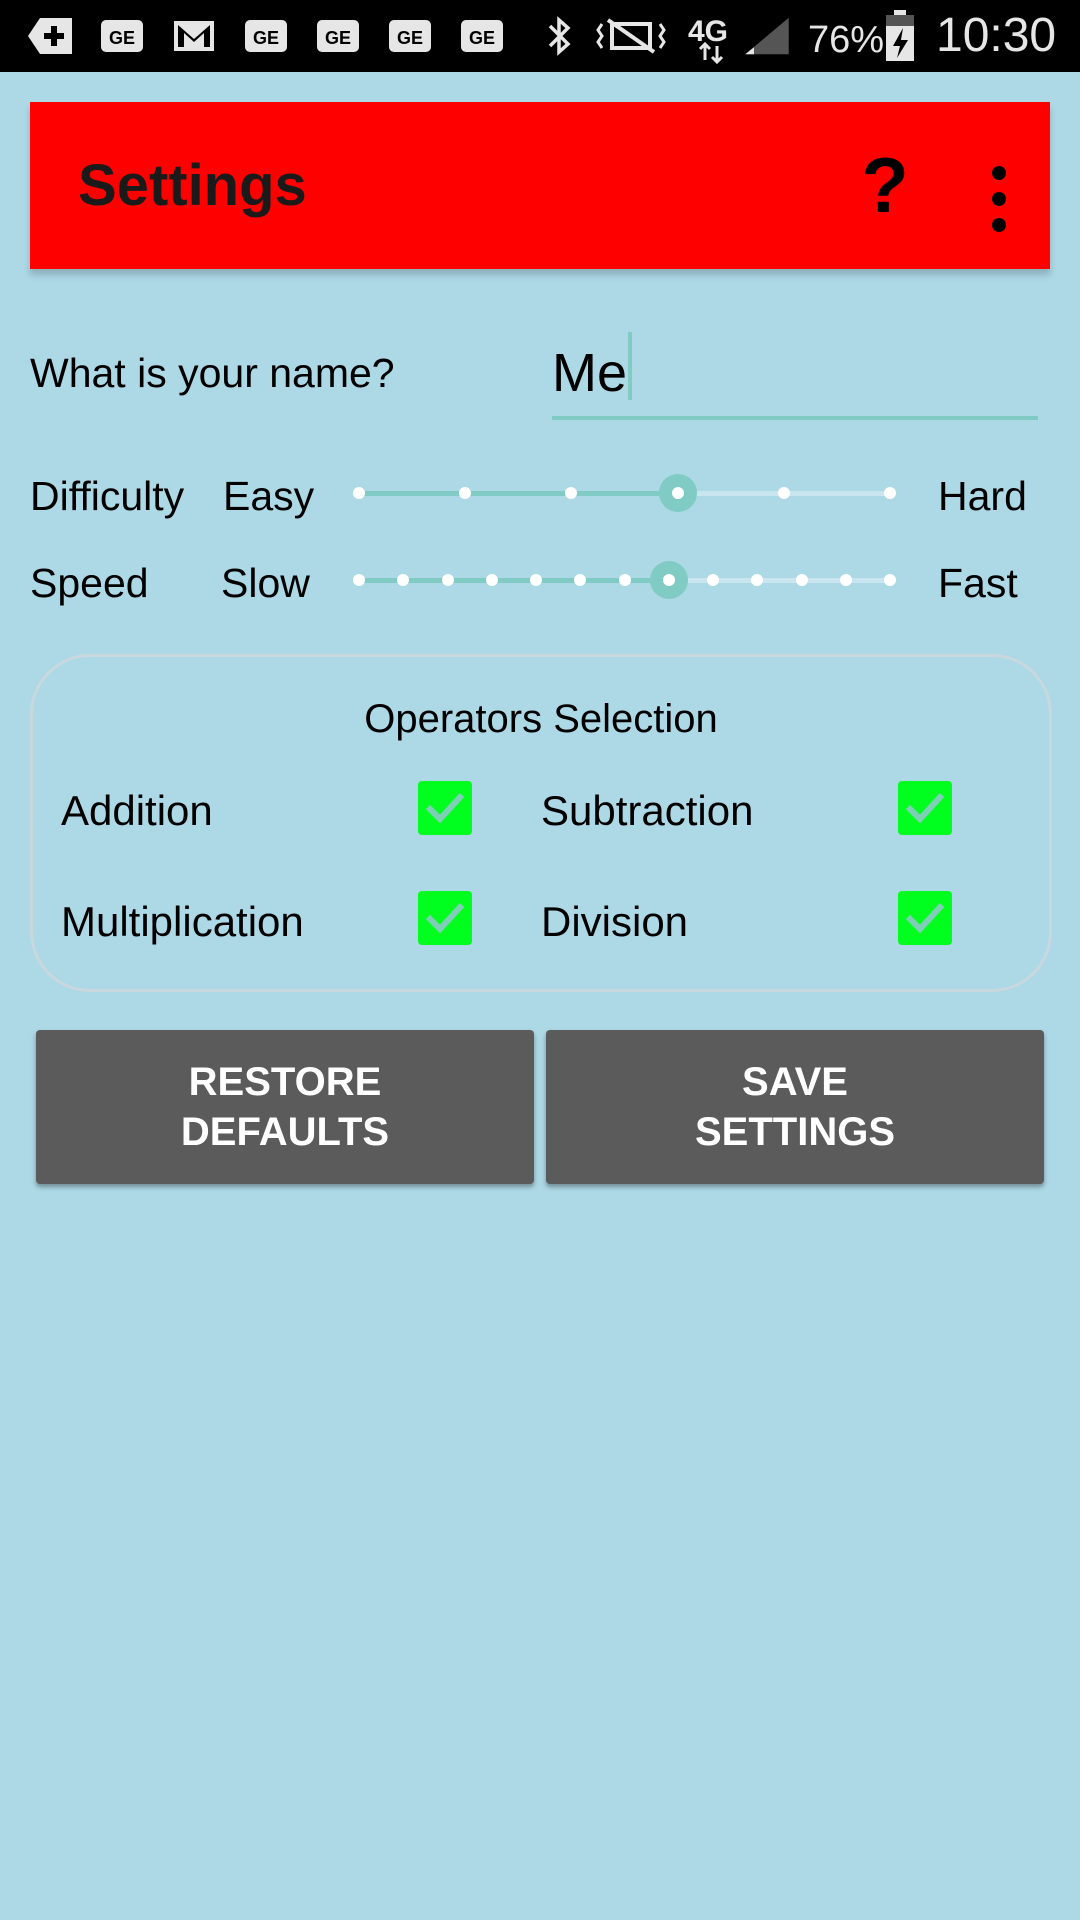  I want to click on speed-slider, so click(624, 580).